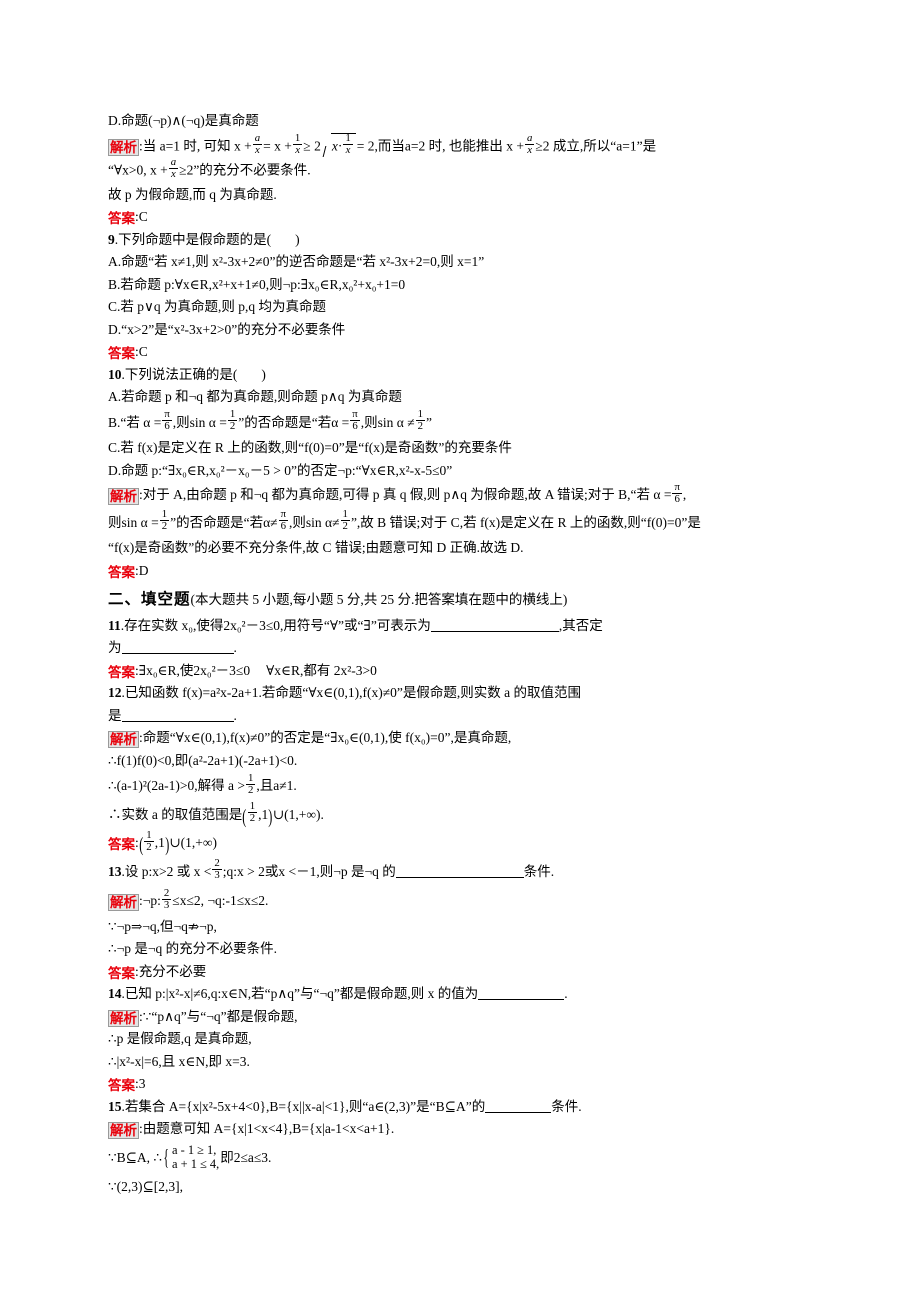 Image resolution: width=920 pixels, height=1302 pixels. Describe the element at coordinates (314, 522) in the screenshot. I see `q10-analysis-l2-c: ,则sin α≠` at that location.